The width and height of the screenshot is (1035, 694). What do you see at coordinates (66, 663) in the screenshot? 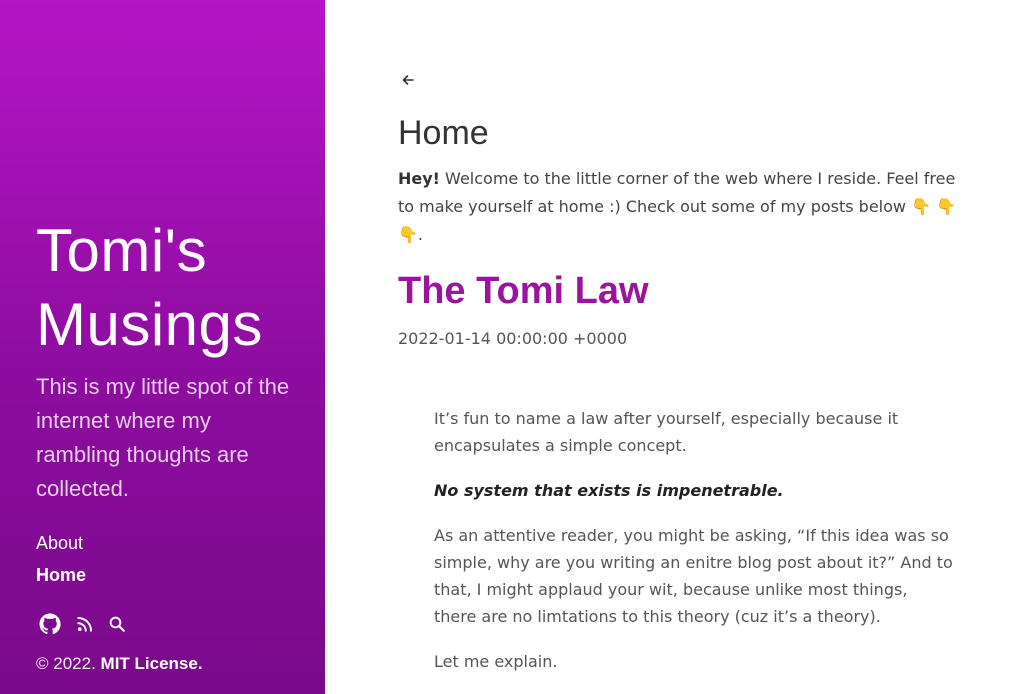
I see `copyright-text: © 2022.` at bounding box center [66, 663].